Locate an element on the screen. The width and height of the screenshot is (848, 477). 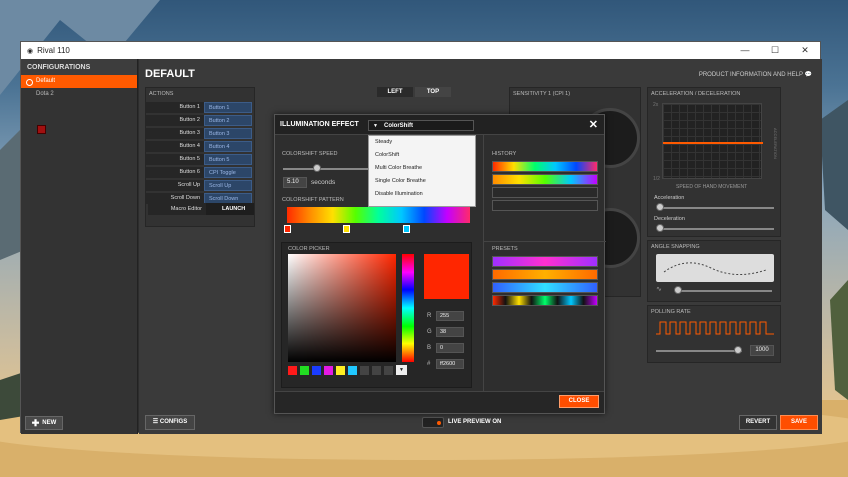
dialog-header: ILLUMINATION EFFECT ▼ ColorShift ✕ is located at coordinates (439, 125).